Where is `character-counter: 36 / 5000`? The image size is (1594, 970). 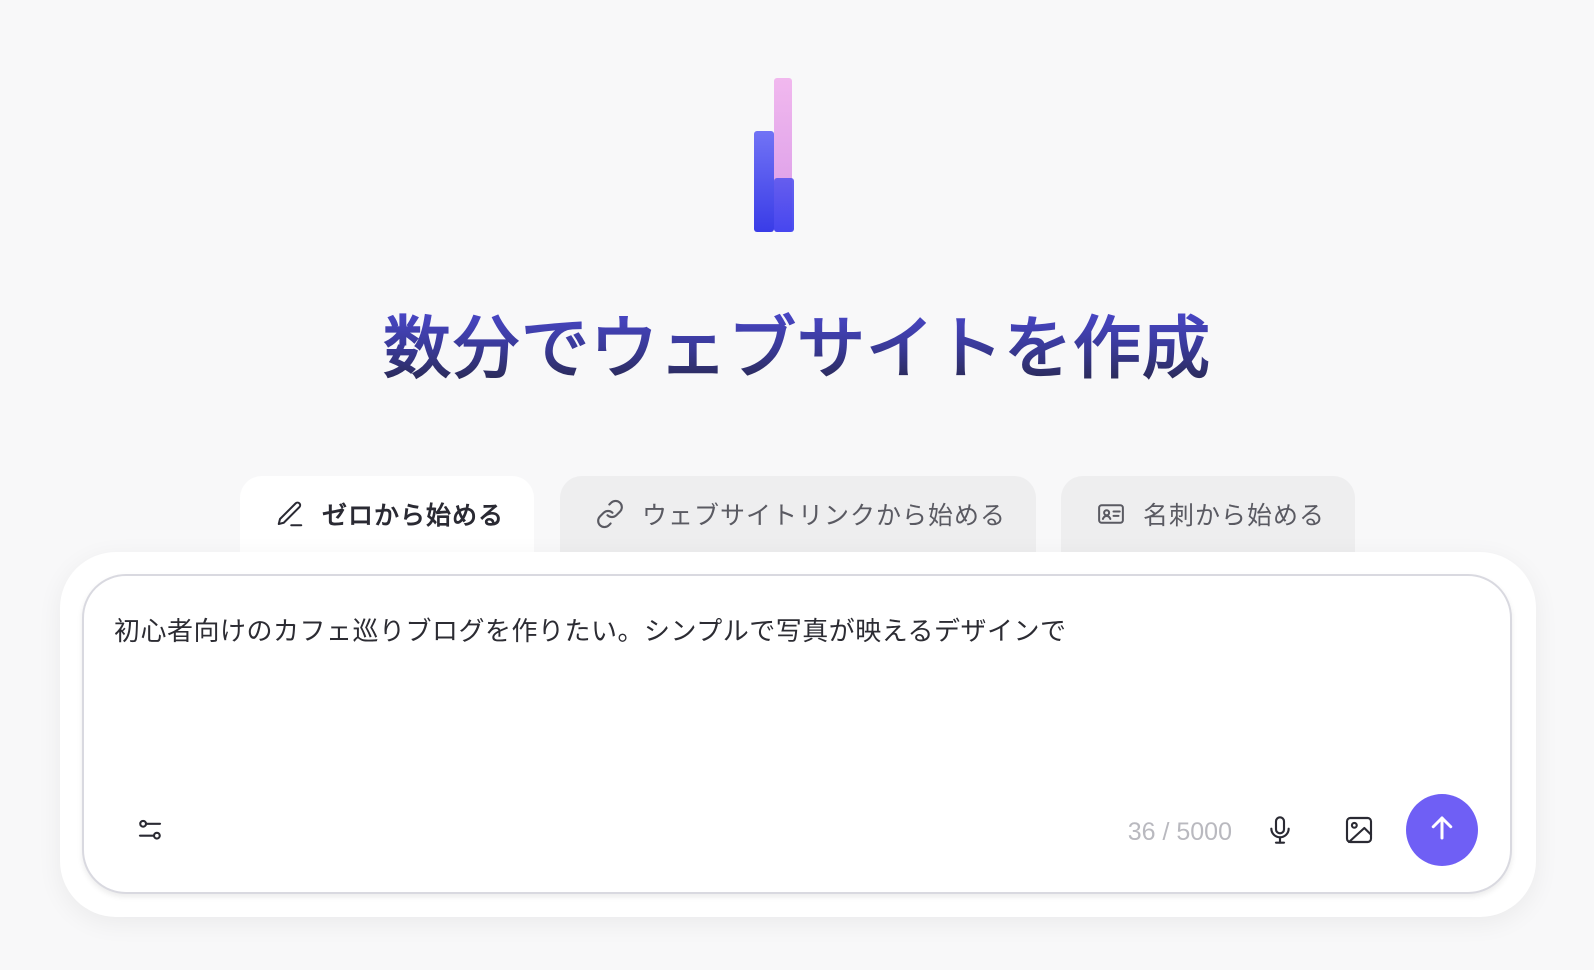 character-counter: 36 / 5000 is located at coordinates (1179, 832).